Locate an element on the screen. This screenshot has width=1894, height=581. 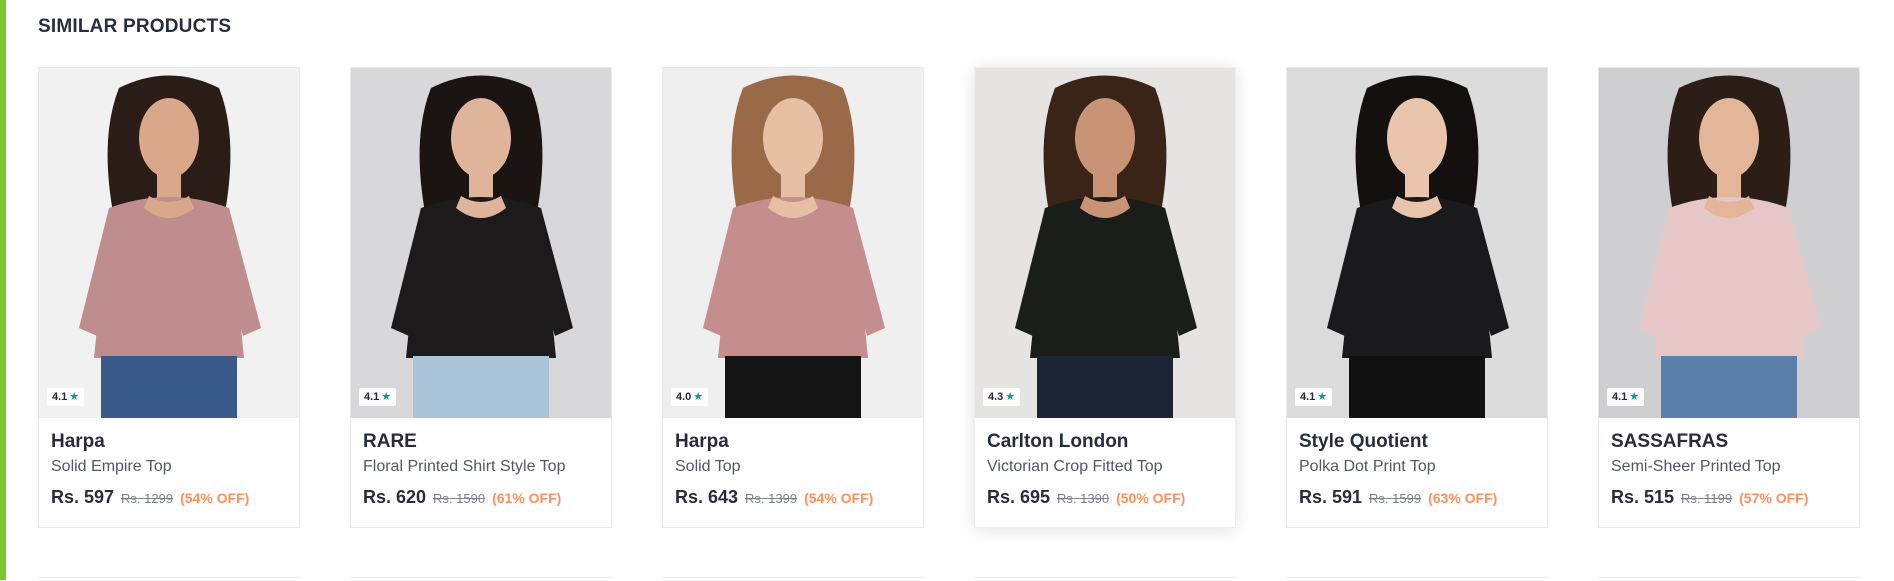
product-mrp: Rs. 1590 is located at coordinates (459, 498).